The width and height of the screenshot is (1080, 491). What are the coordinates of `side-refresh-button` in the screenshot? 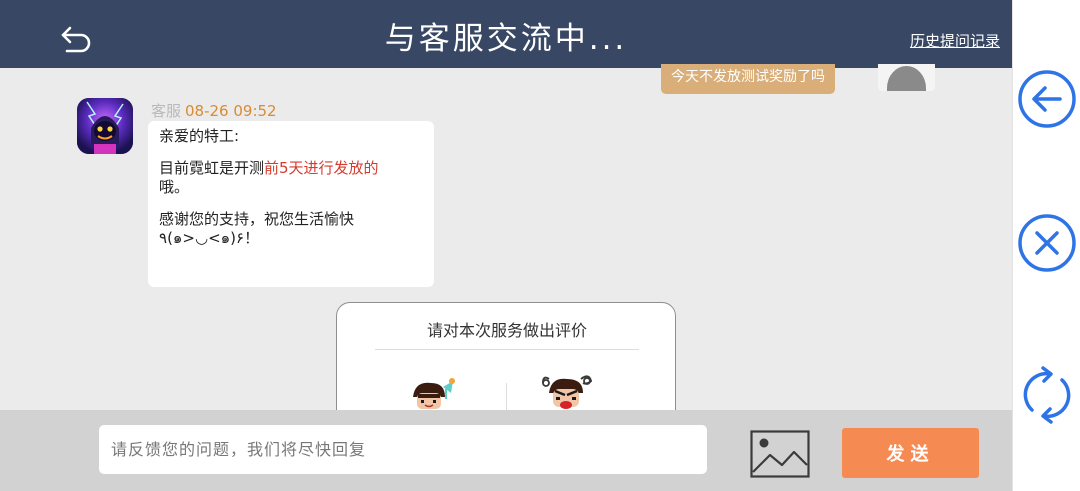 It's located at (1047, 395).